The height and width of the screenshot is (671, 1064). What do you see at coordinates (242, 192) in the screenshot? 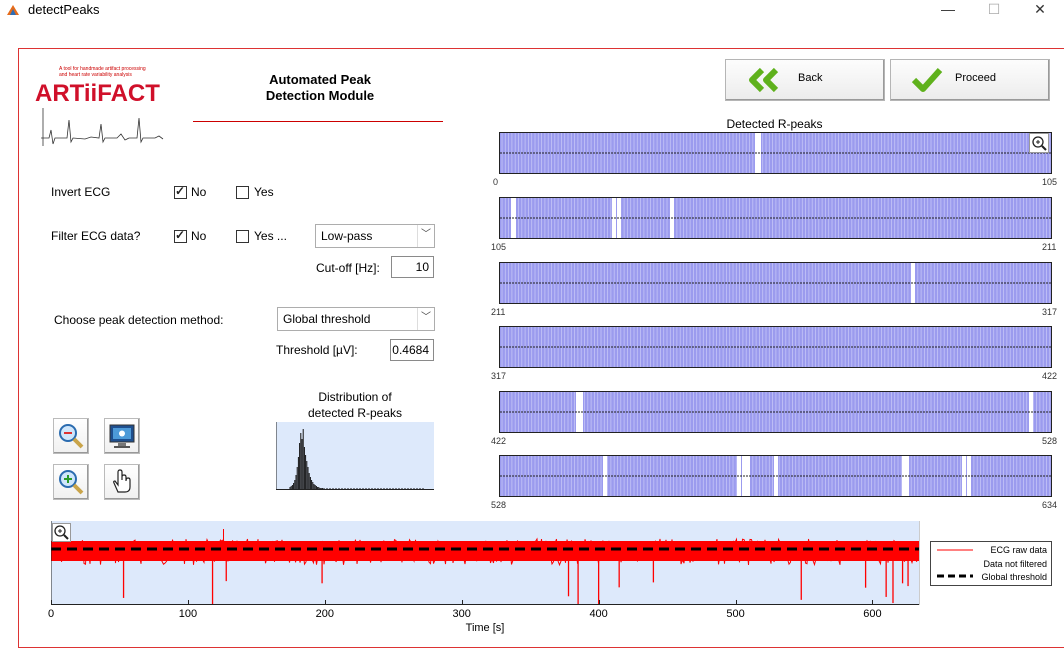
I see `invert-yes-checkbox` at bounding box center [242, 192].